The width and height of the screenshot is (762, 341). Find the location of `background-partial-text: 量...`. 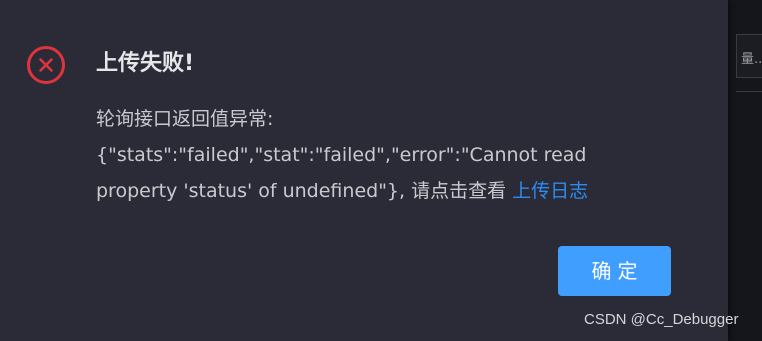

background-partial-text: 量... is located at coordinates (751, 59).